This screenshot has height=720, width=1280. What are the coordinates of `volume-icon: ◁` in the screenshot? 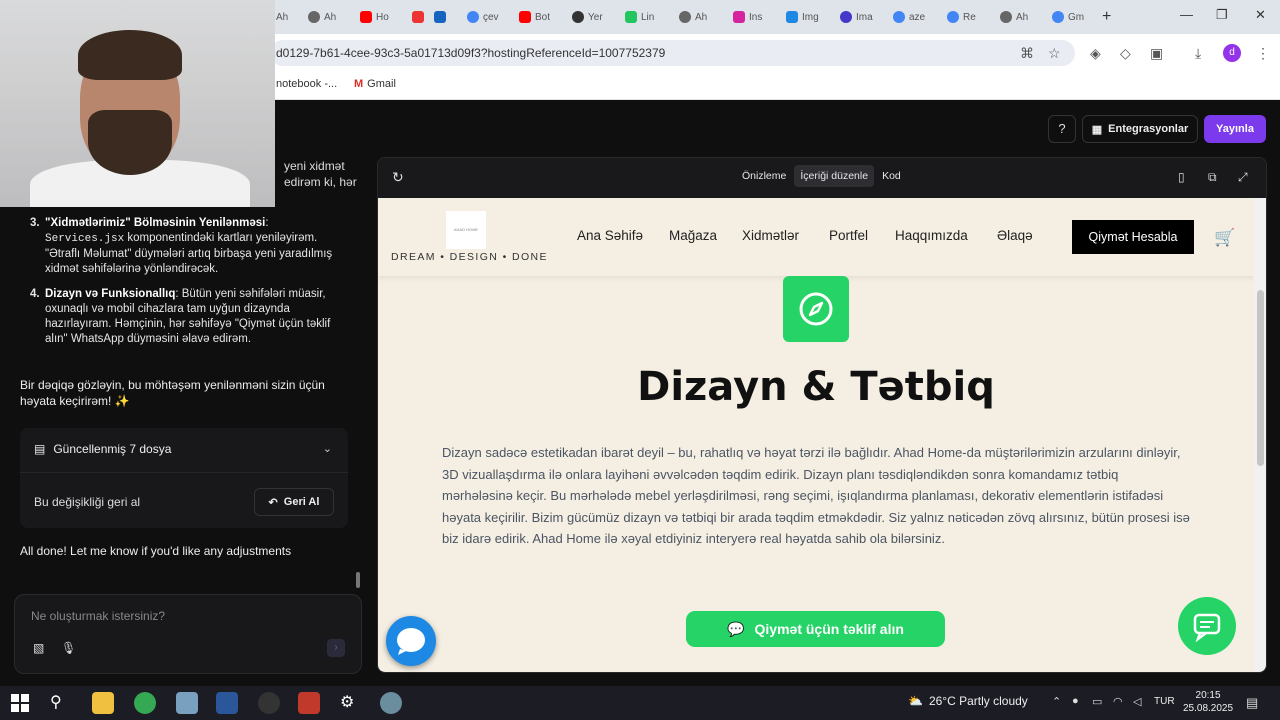 It's located at (1137, 701).